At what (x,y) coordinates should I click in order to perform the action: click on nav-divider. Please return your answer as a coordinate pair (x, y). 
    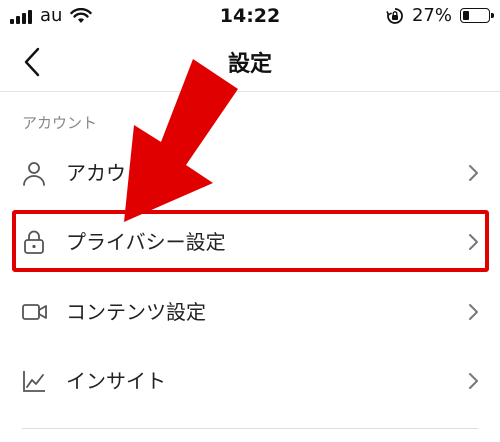
    Looking at the image, I should click on (250, 91).